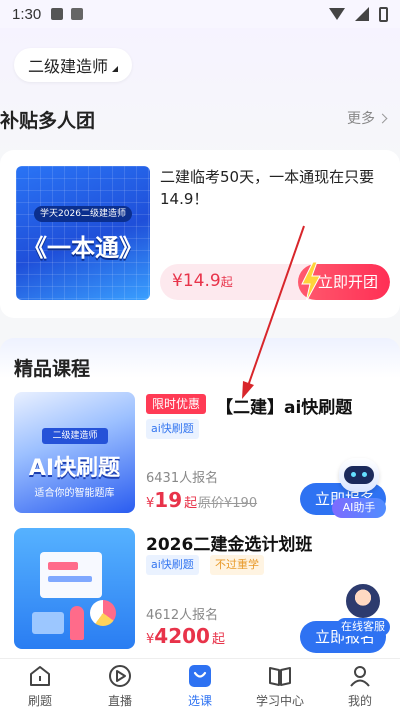 The image size is (400, 711). Describe the element at coordinates (382, 118) in the screenshot. I see `chevron-right-icon` at that location.